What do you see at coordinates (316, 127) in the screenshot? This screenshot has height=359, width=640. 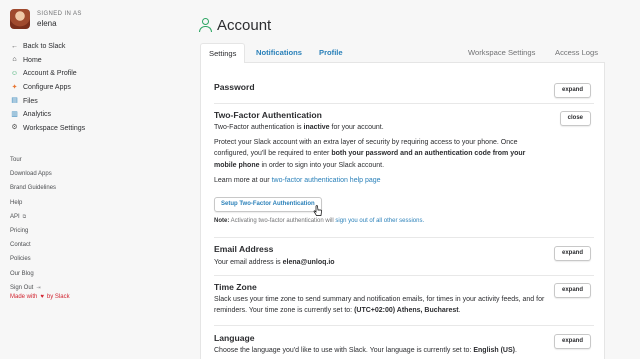 I see `two-factor-status-value: inactive` at bounding box center [316, 127].